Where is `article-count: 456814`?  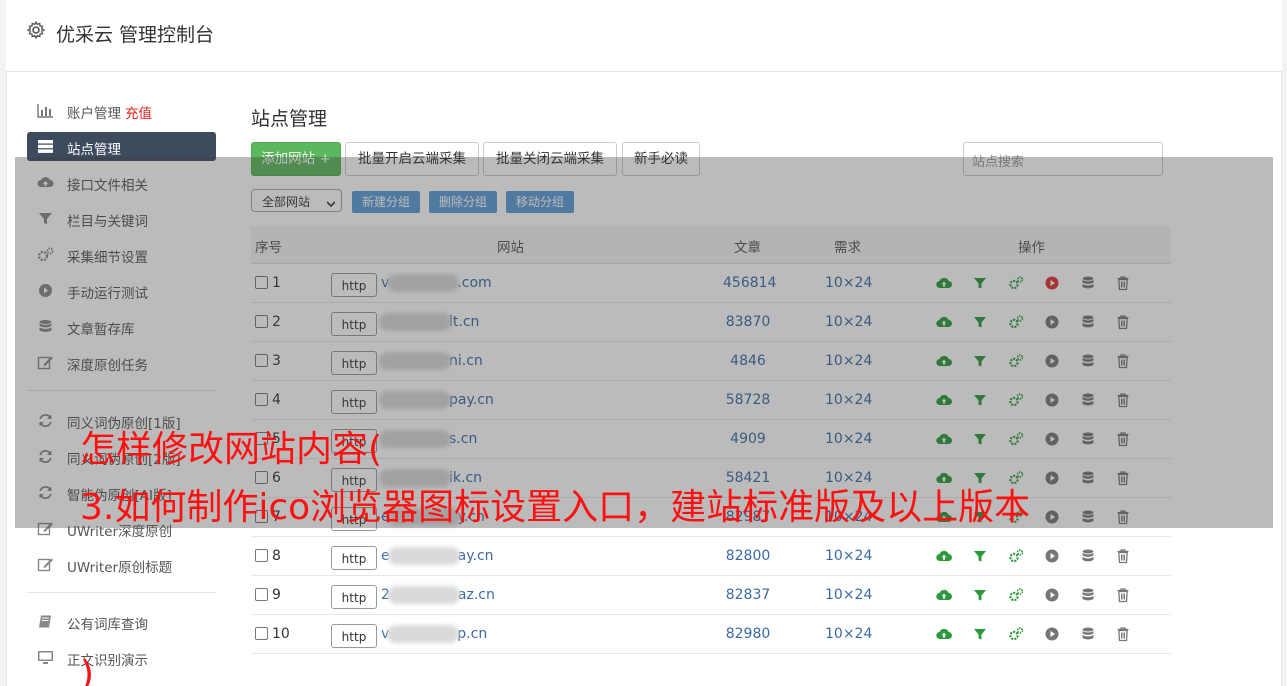
article-count: 456814 is located at coordinates (749, 283).